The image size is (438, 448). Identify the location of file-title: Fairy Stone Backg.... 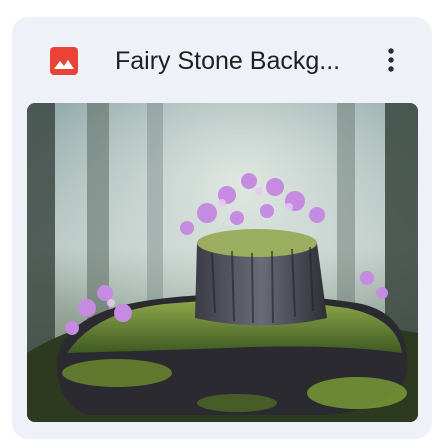
(247, 61).